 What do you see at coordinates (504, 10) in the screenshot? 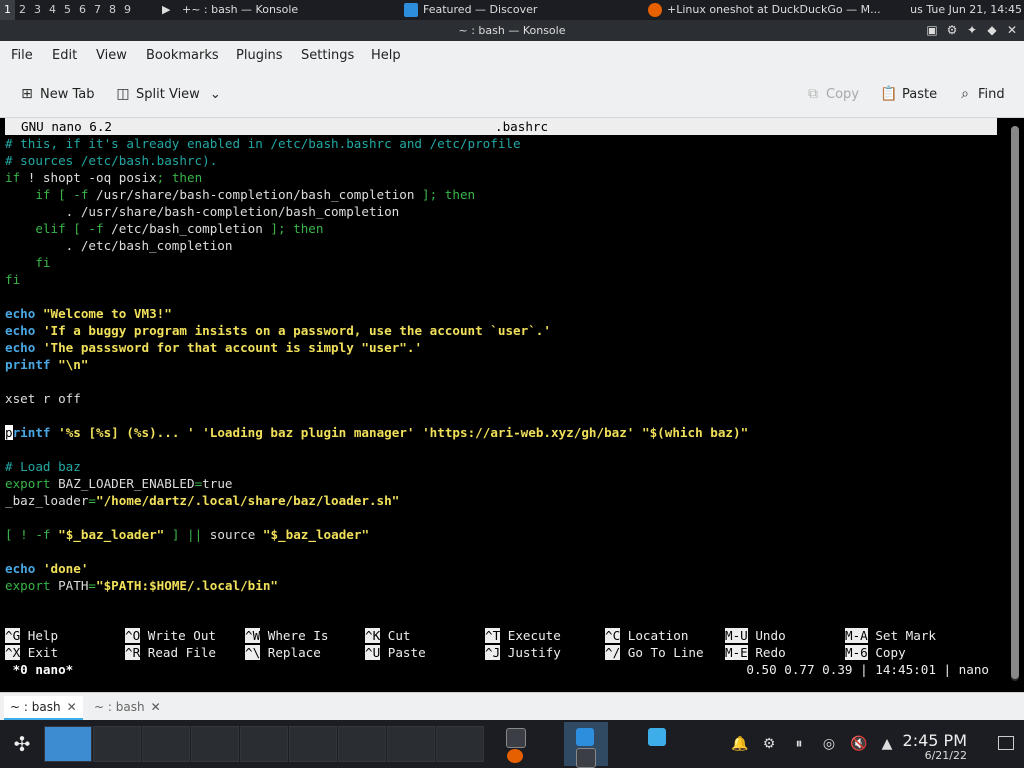
I see `task-discover: Featured — Discover` at bounding box center [504, 10].